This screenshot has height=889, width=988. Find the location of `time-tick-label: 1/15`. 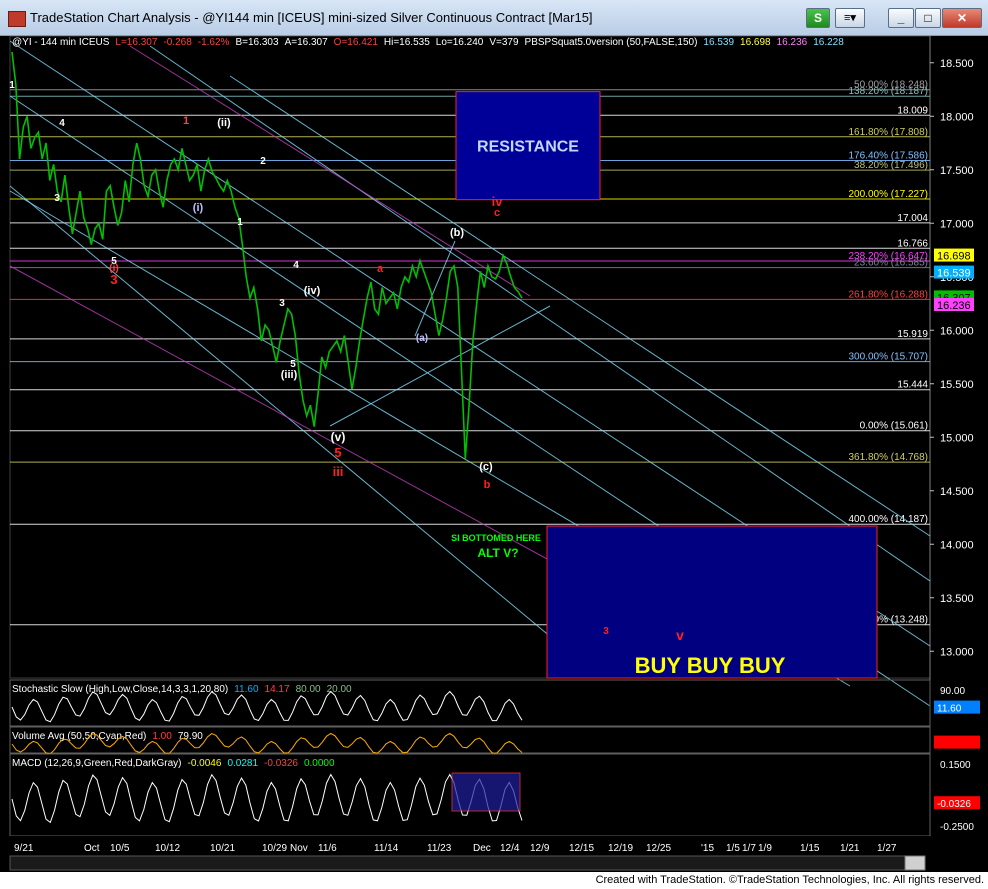

time-tick-label: 1/15 is located at coordinates (810, 848).